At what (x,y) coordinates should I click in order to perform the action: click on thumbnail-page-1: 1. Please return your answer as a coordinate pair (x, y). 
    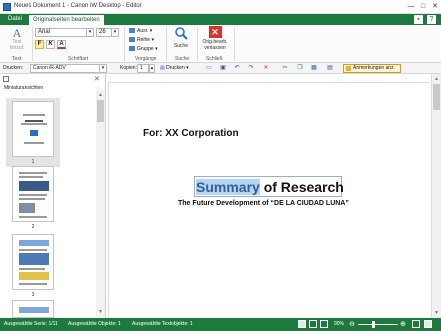
    Looking at the image, I should click on (33, 132).